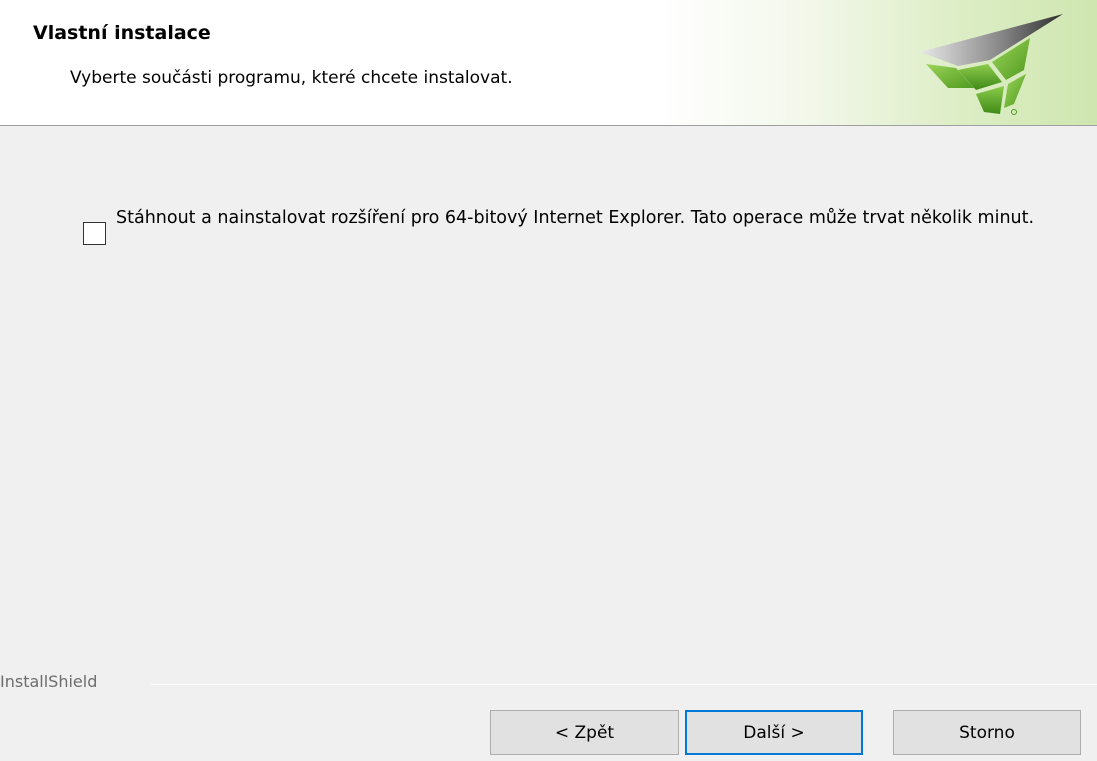 The image size is (1097, 761). Describe the element at coordinates (548, 682) in the screenshot. I see `installshield-footer: InstallShield` at that location.